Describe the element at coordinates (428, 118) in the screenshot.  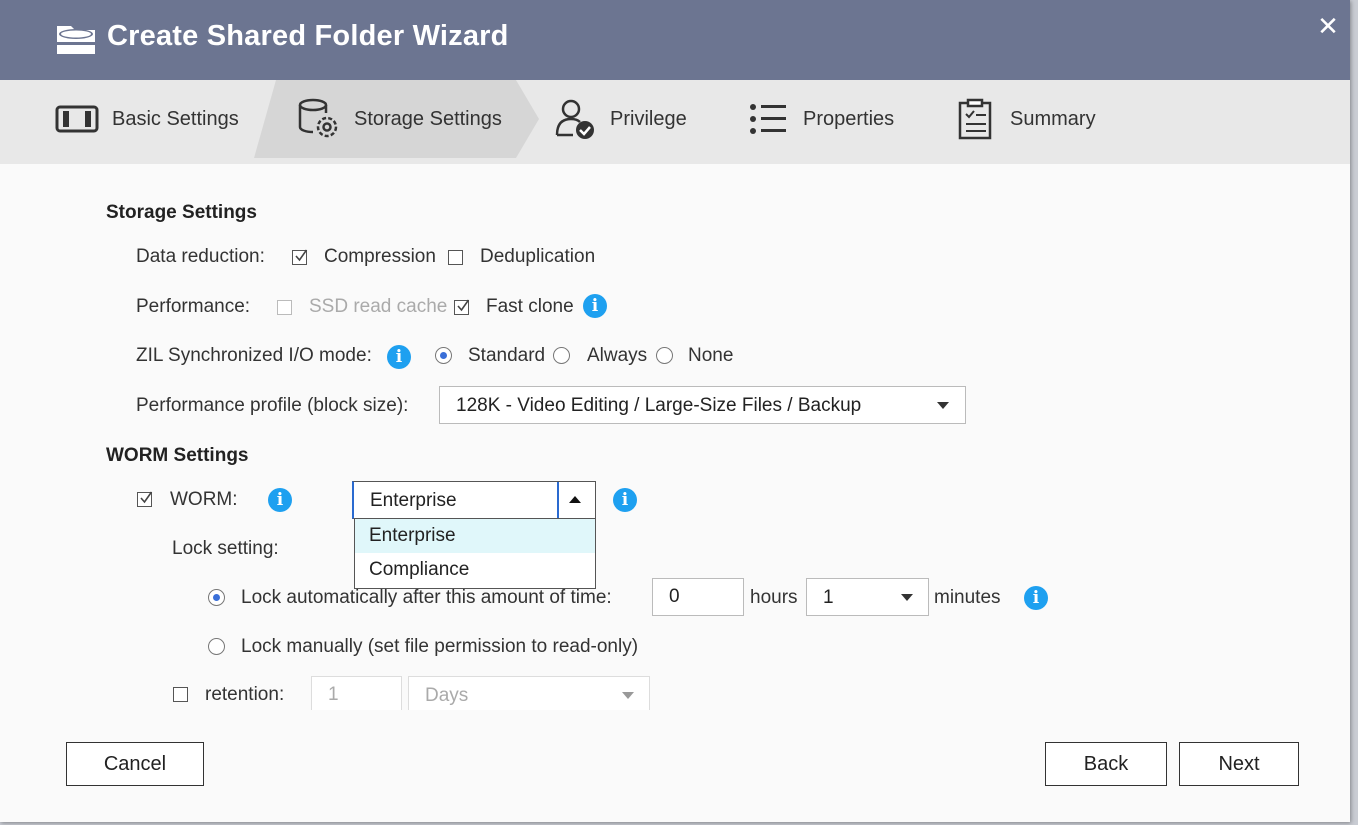
I see `step-label: Storage Settings` at that location.